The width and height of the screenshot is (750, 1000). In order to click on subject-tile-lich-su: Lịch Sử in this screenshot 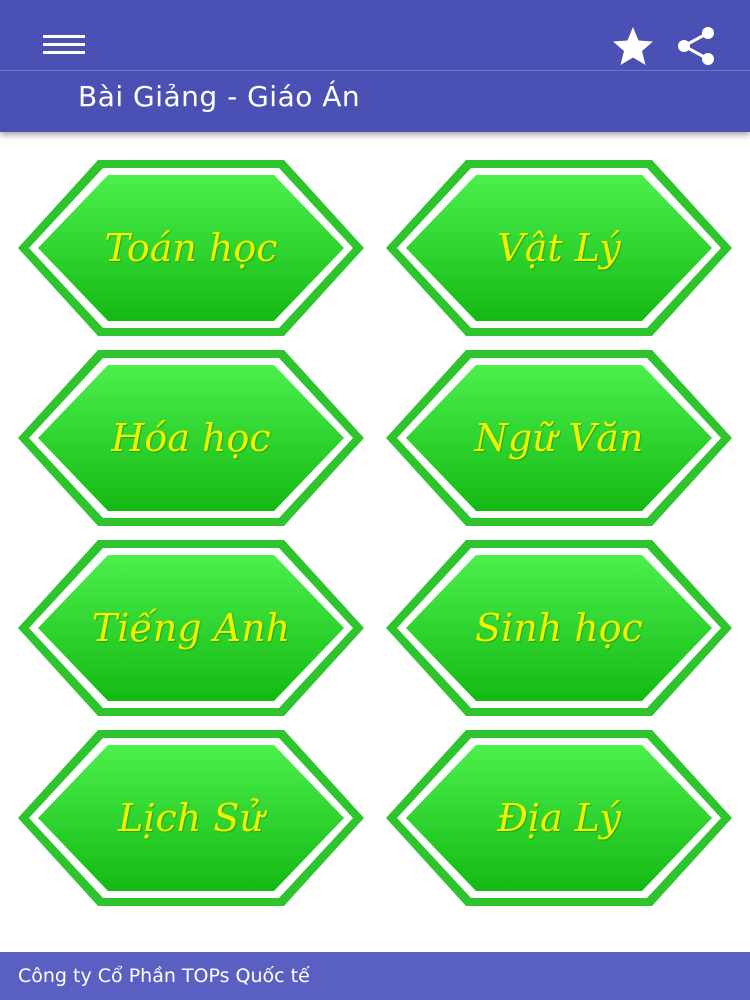, I will do `click(191, 818)`.